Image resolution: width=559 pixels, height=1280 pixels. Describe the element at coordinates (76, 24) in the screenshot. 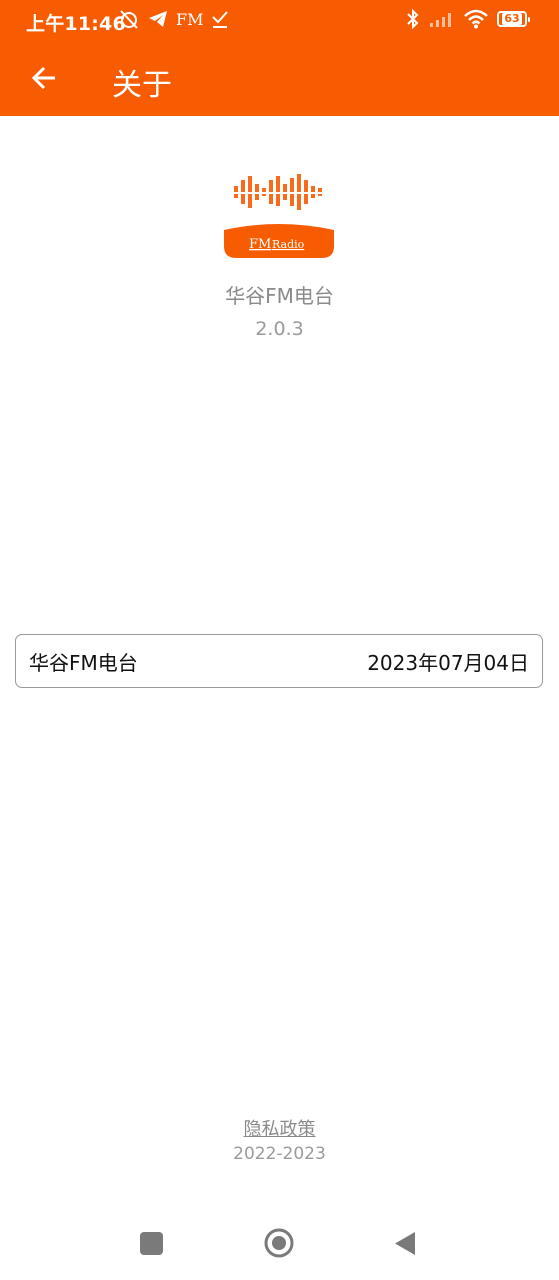

I see `status-time: 上午11:46` at that location.